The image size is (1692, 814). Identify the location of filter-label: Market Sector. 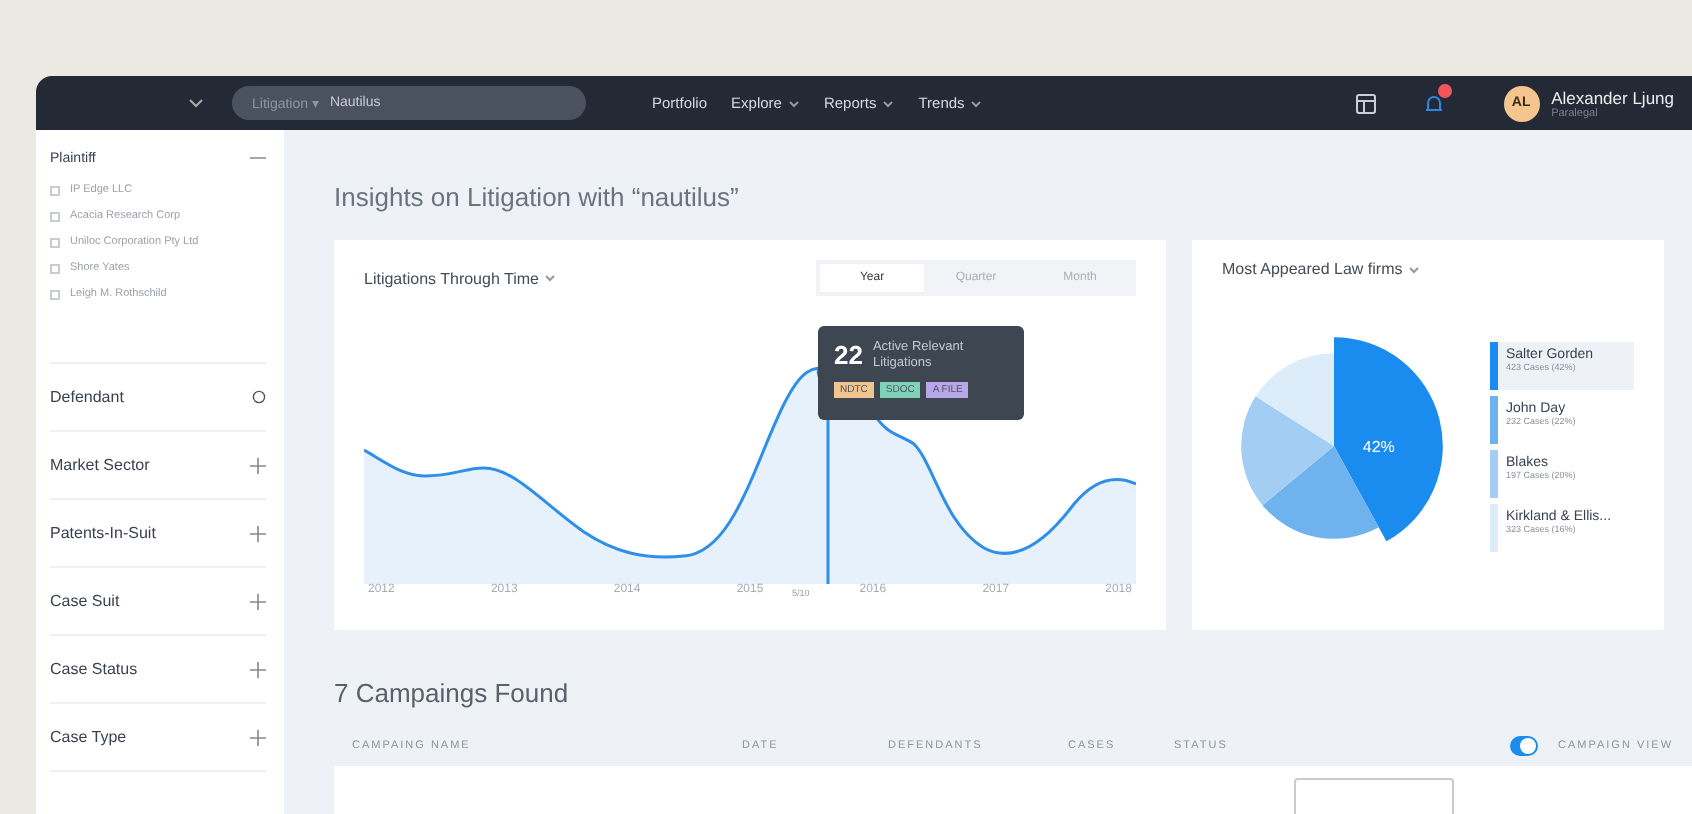
(100, 465).